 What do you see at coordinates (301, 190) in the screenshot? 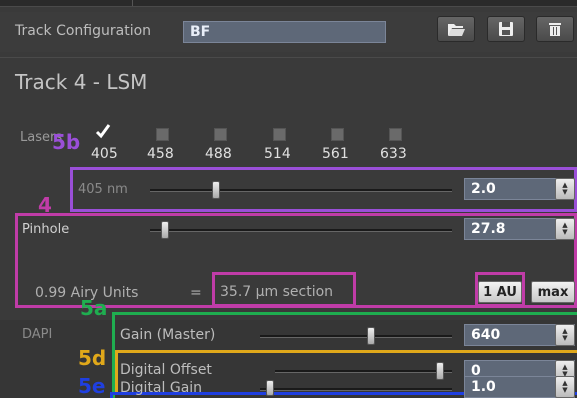
I see `laser-power-slider-track` at bounding box center [301, 190].